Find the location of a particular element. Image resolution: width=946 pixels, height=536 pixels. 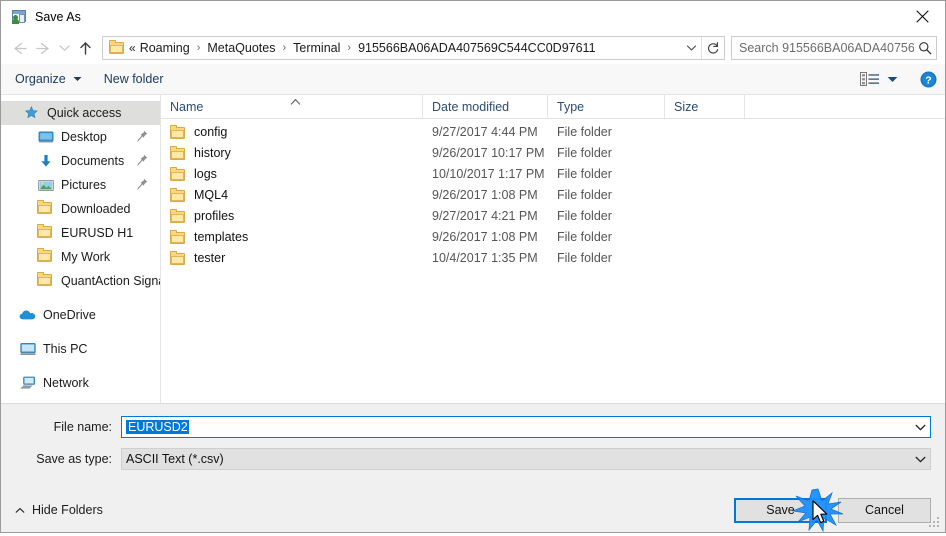

cancel-button-label: Cancel is located at coordinates (884, 510).